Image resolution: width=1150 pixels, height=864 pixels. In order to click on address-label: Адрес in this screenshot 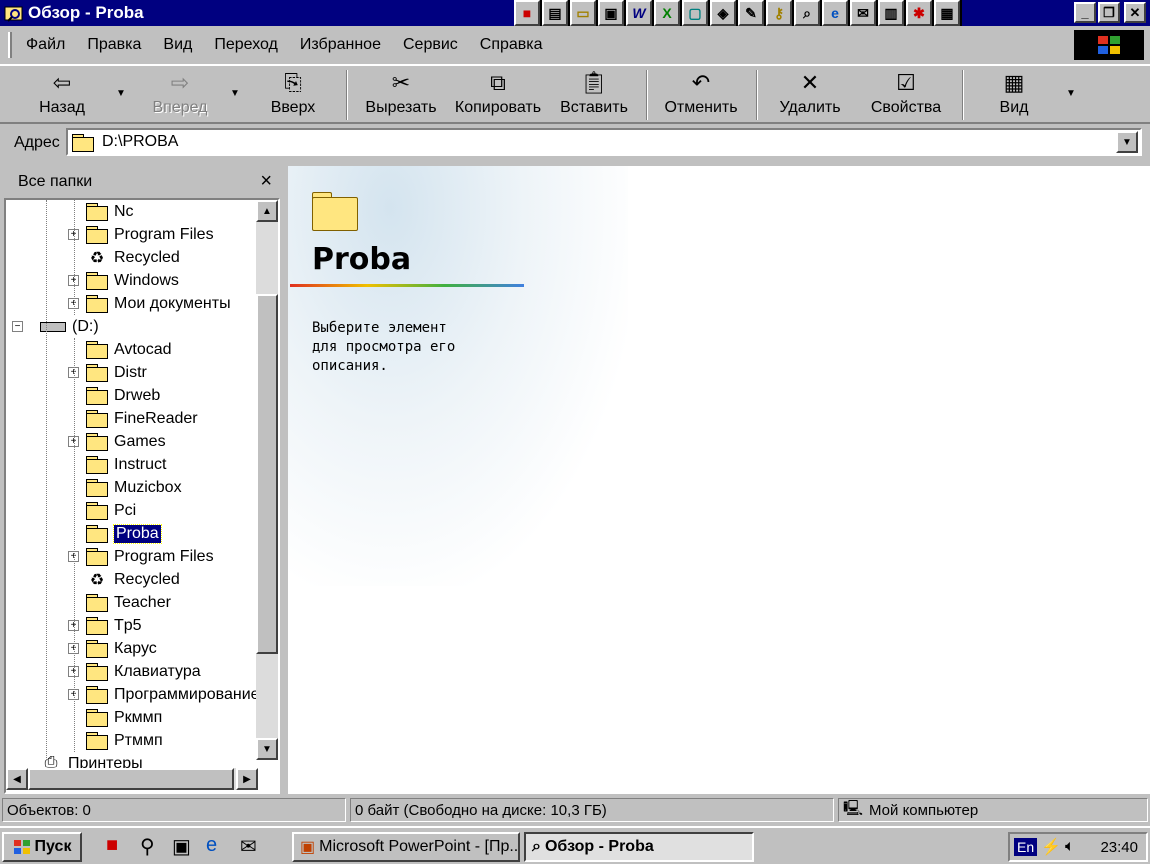, I will do `click(37, 142)`.